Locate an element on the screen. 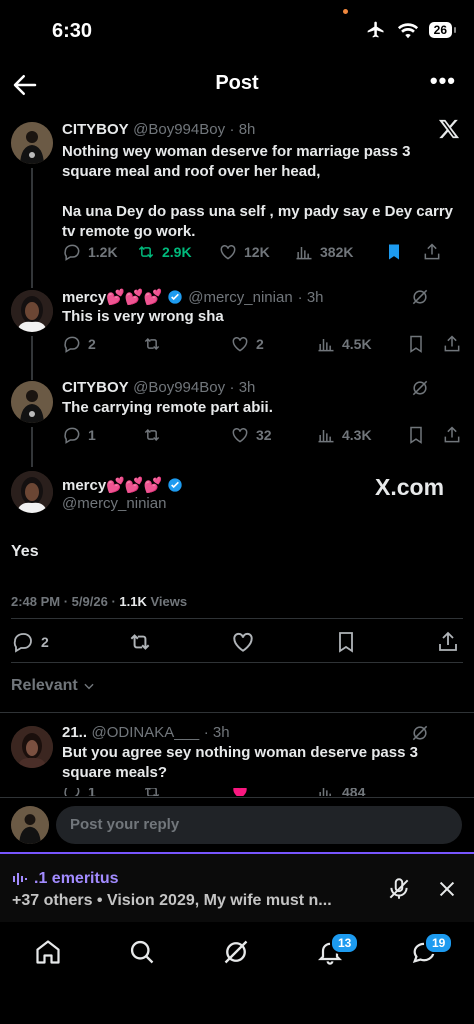 This screenshot has width=474, height=1024. tab-search is located at coordinates (142, 954).